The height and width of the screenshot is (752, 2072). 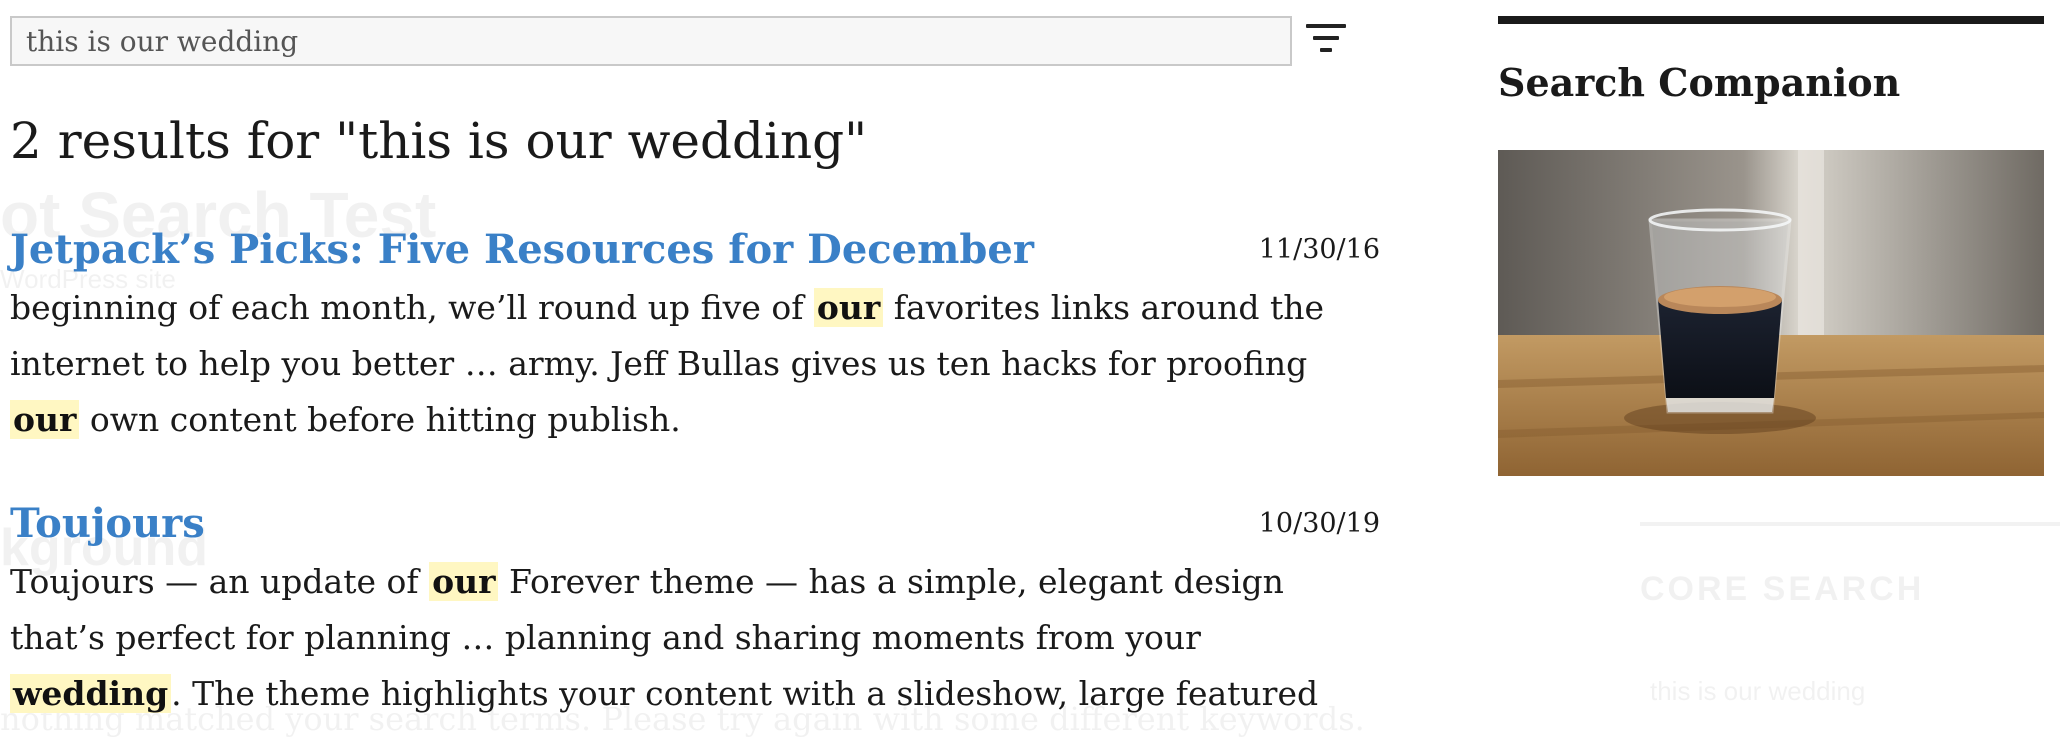 What do you see at coordinates (1699, 82) in the screenshot?
I see `sidebar-title: Search Companion` at bounding box center [1699, 82].